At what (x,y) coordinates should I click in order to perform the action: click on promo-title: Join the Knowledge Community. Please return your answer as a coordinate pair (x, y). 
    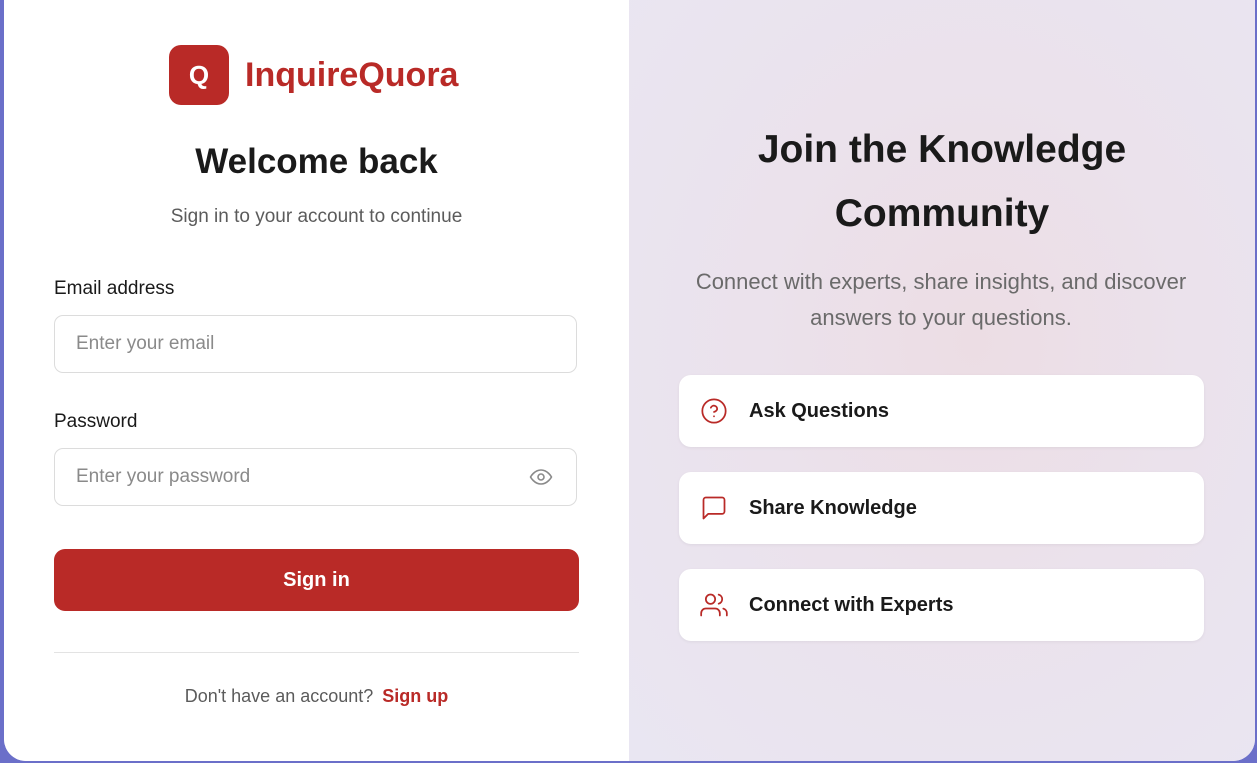
    Looking at the image, I should click on (942, 182).